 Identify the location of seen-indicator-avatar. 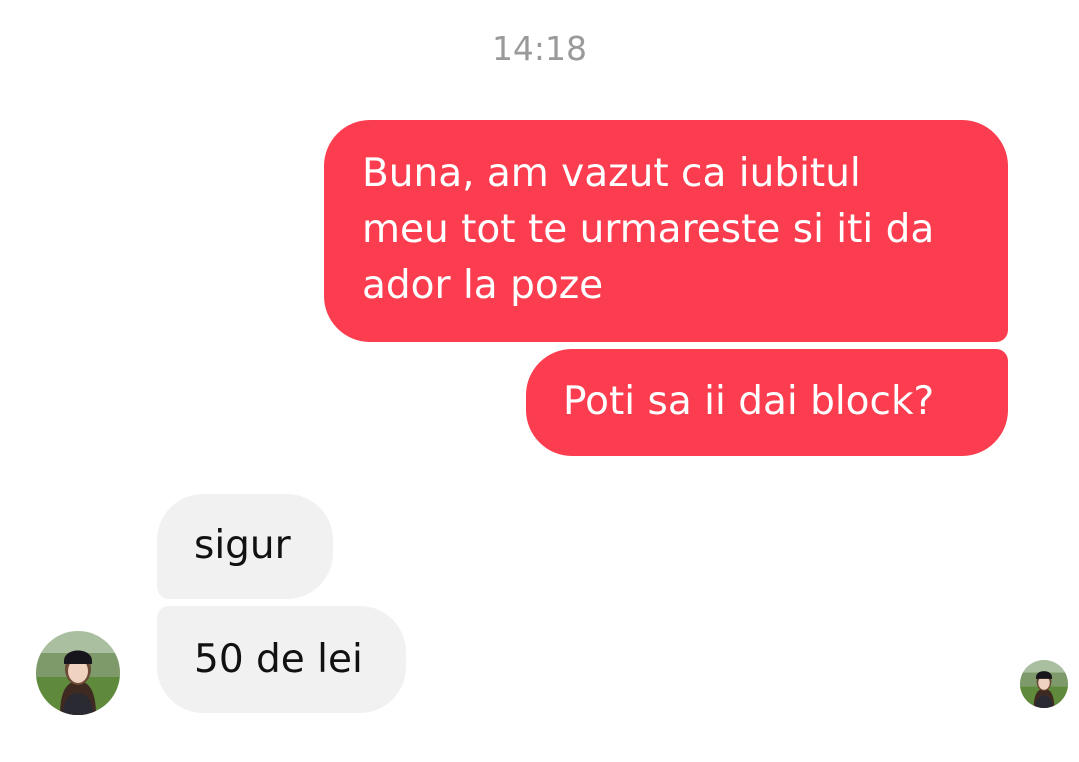
(1044, 684).